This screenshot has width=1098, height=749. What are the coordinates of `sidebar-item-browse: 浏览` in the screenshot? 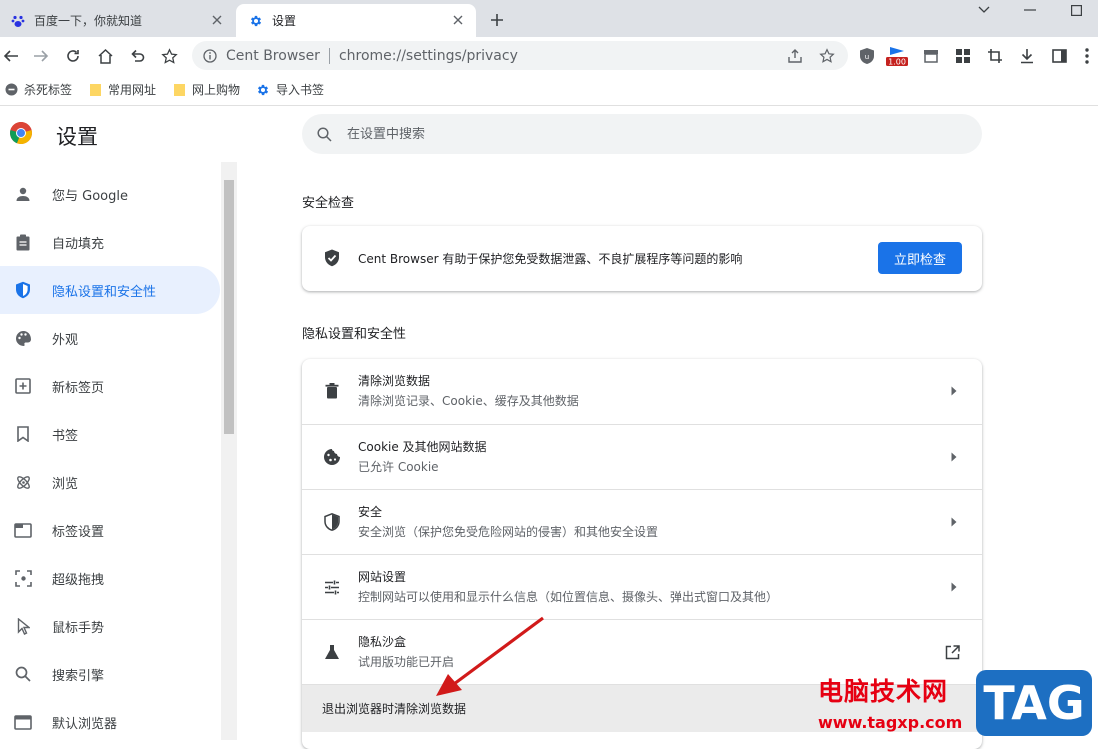 It's located at (110, 482).